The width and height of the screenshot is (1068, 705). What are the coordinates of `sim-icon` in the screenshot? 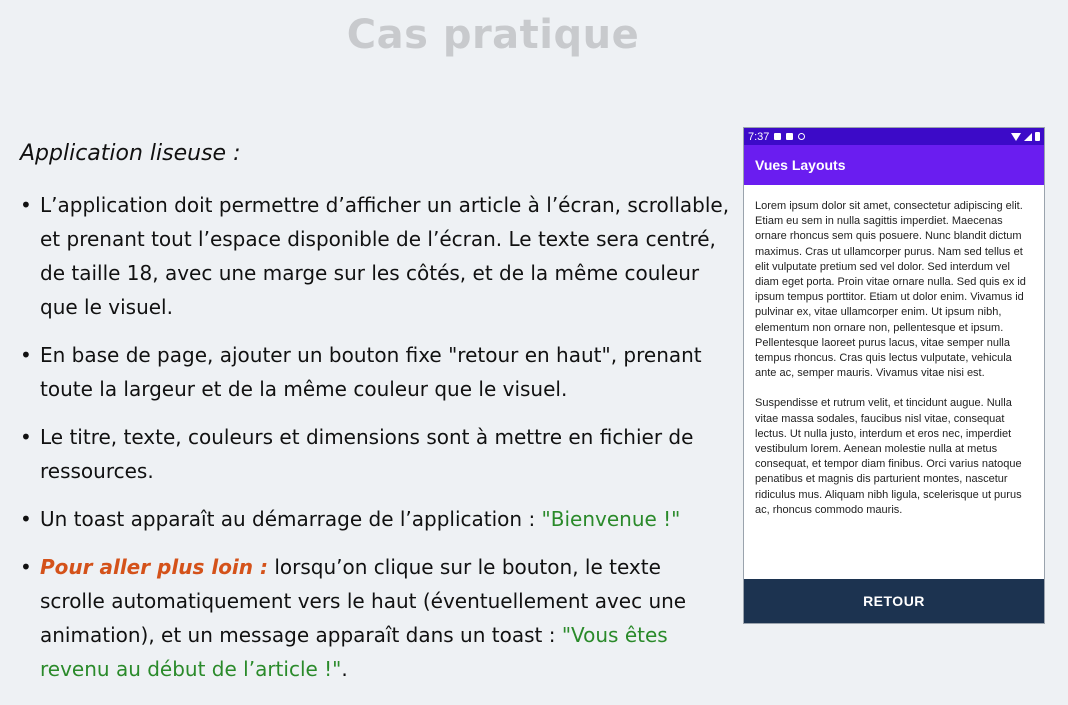 It's located at (790, 136).